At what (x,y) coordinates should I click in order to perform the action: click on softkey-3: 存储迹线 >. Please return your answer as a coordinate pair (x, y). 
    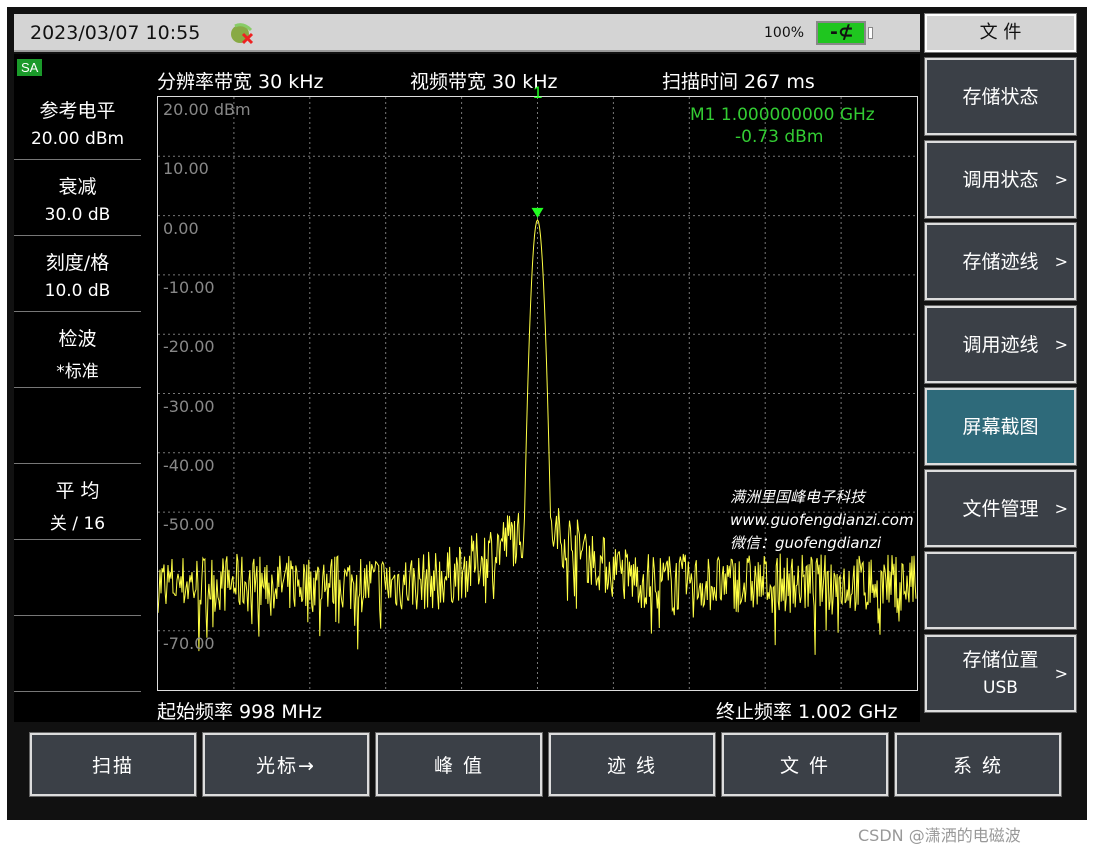
    Looking at the image, I should click on (1000, 261).